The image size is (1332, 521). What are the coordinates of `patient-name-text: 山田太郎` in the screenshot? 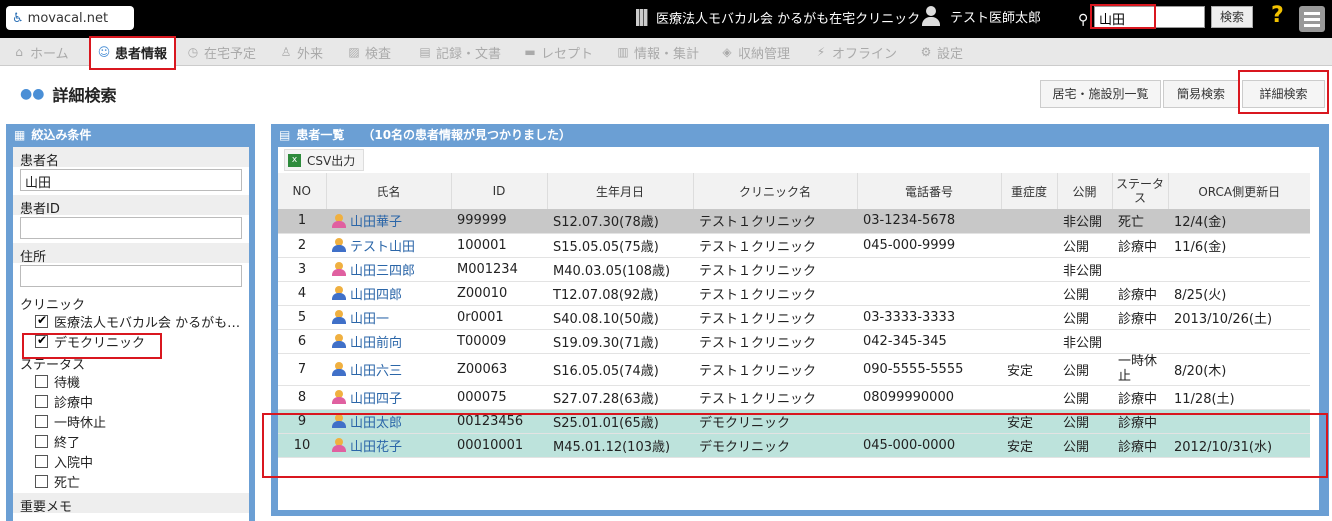 It's located at (376, 421).